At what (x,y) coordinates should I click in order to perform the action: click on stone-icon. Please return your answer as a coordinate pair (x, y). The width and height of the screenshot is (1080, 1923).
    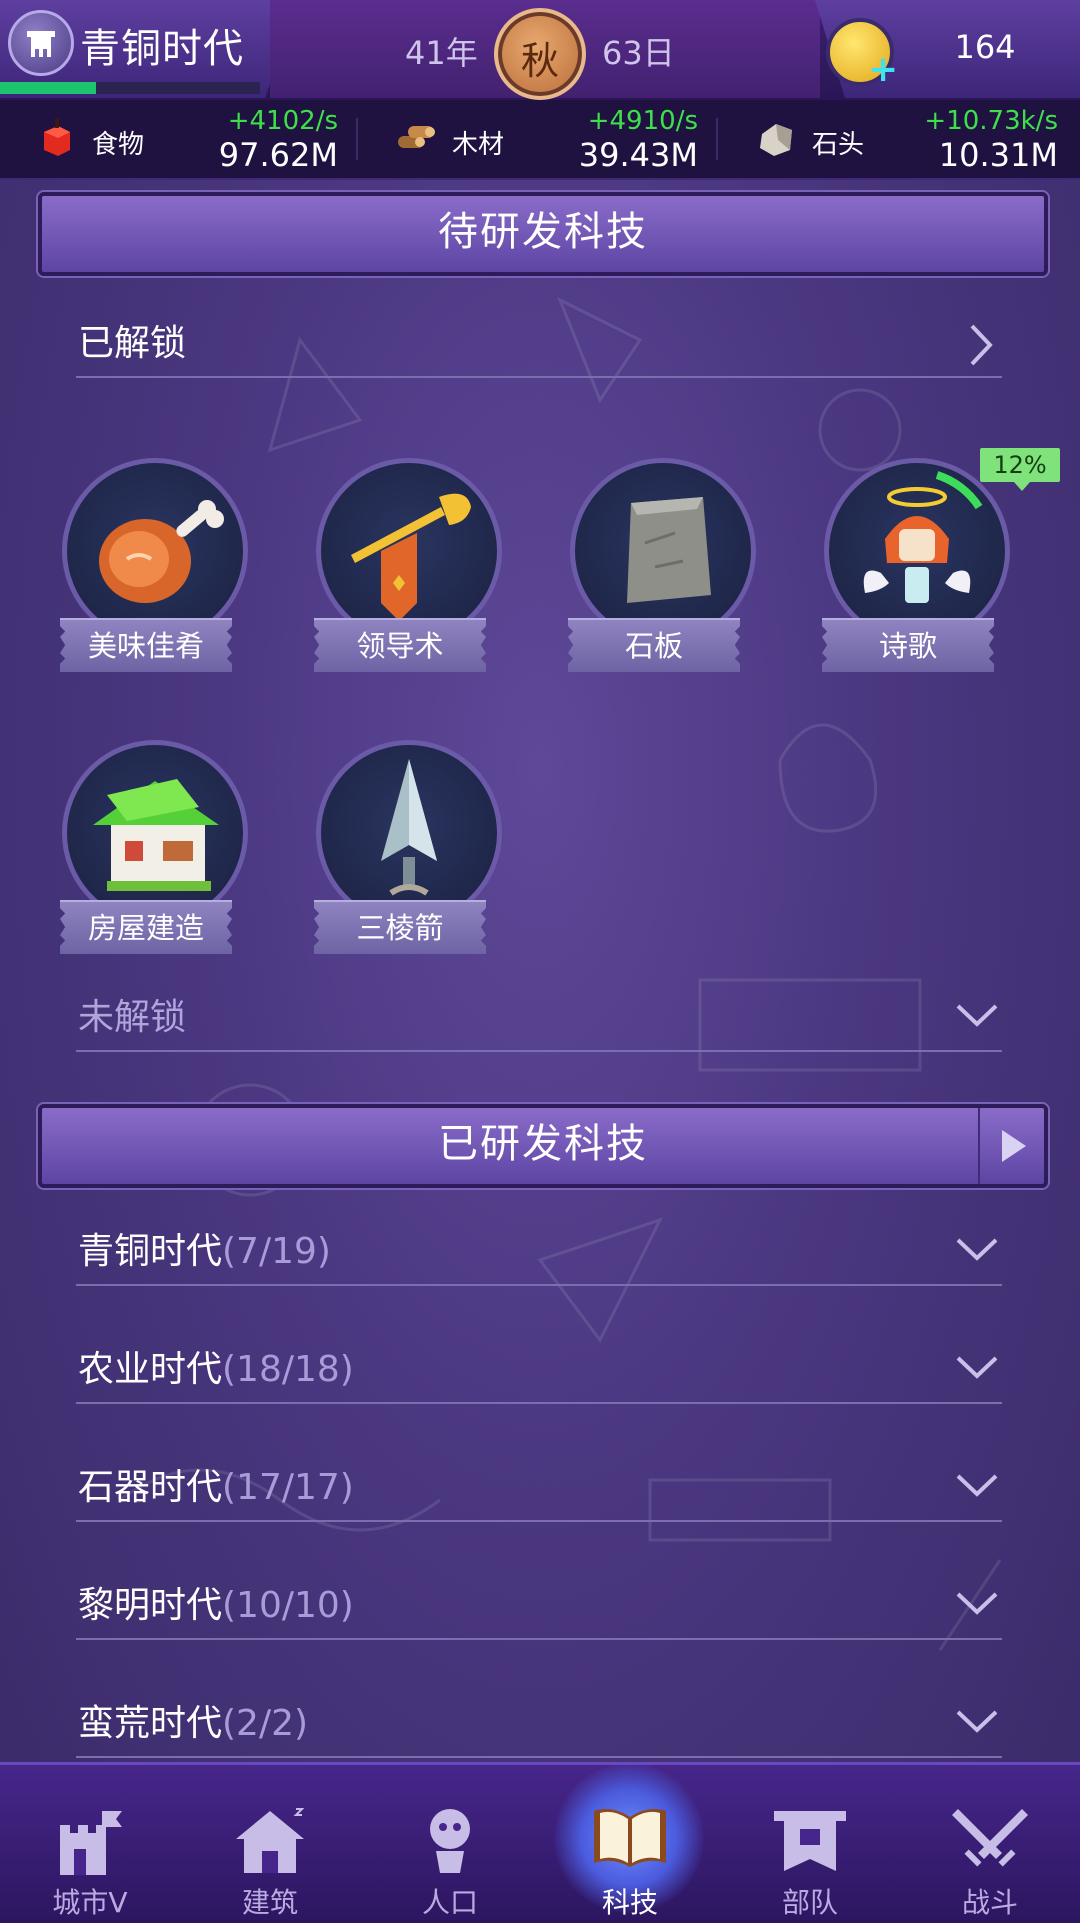
    Looking at the image, I should click on (776, 140).